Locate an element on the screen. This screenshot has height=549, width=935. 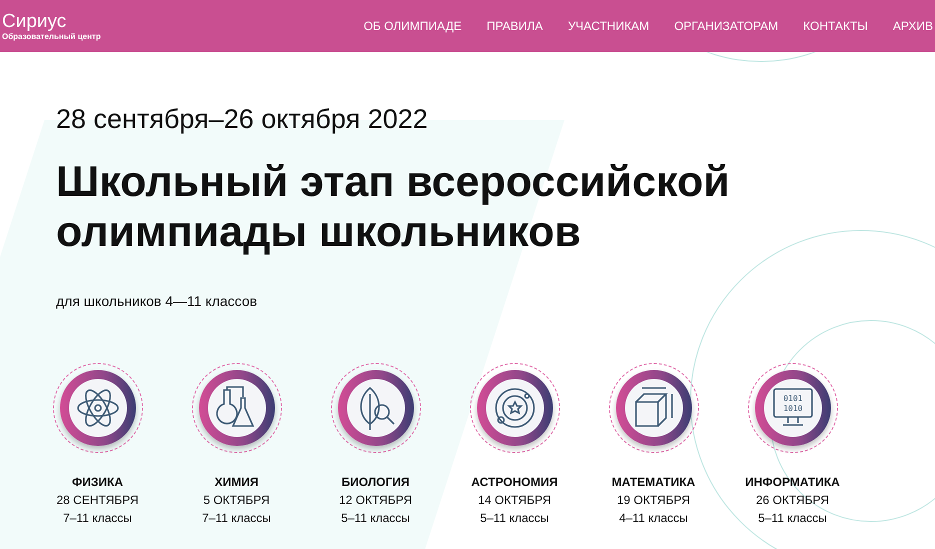
date-range: 28 сентября–26 октября 2022 is located at coordinates (242, 119).